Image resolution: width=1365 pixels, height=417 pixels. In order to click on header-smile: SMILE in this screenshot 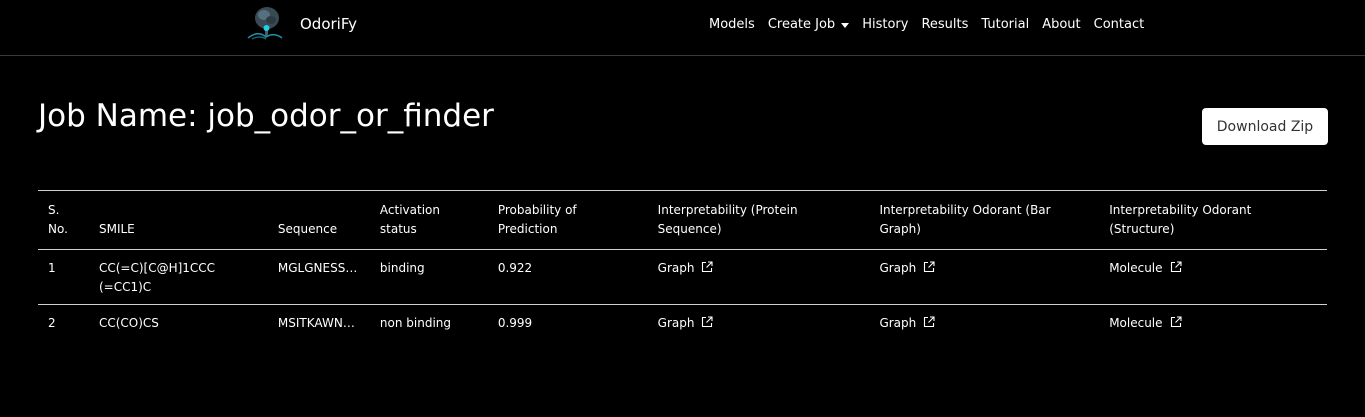, I will do `click(178, 220)`.